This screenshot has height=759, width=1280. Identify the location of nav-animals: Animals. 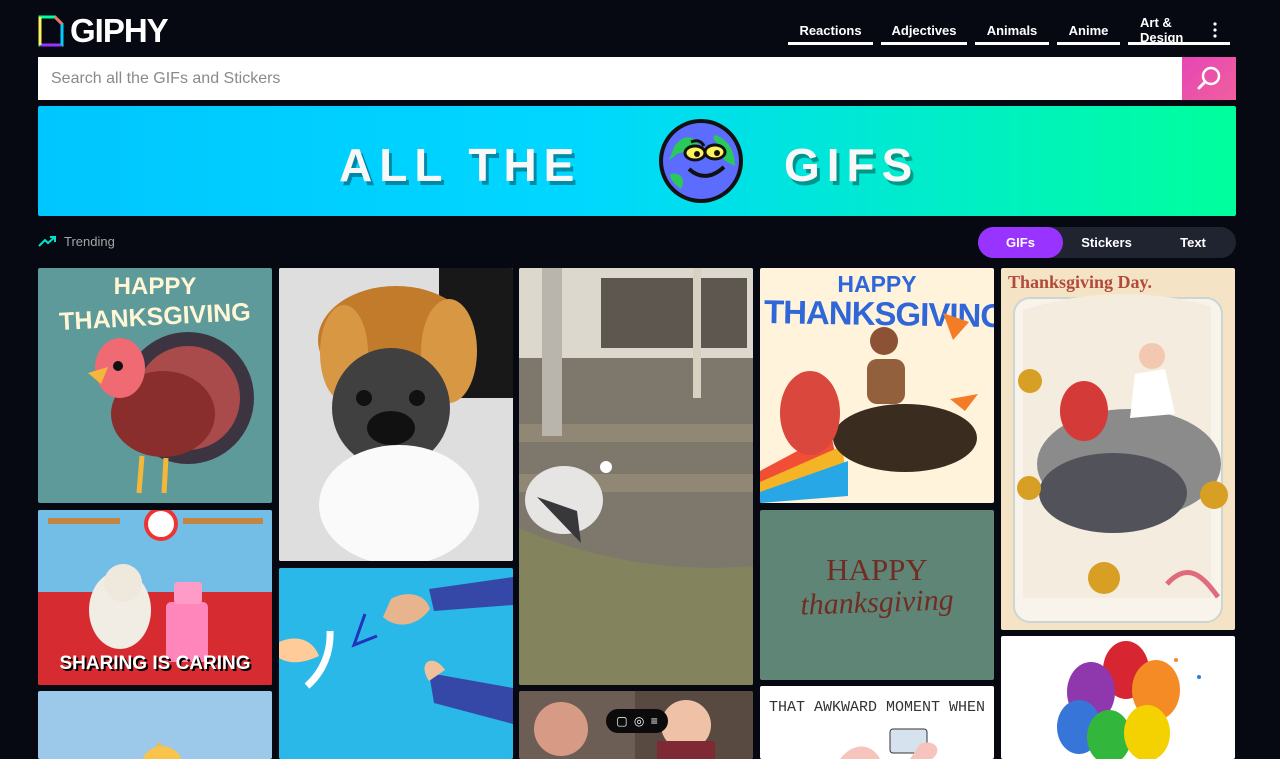
(1012, 31).